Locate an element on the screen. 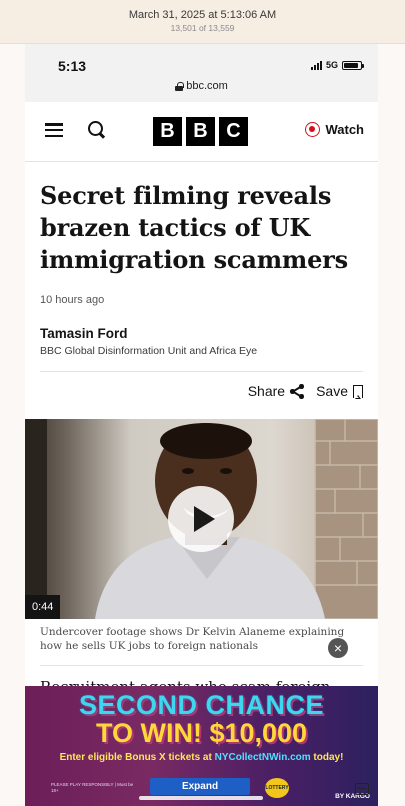 This screenshot has height=806, width=405. status-indicators: 5G is located at coordinates (337, 65).